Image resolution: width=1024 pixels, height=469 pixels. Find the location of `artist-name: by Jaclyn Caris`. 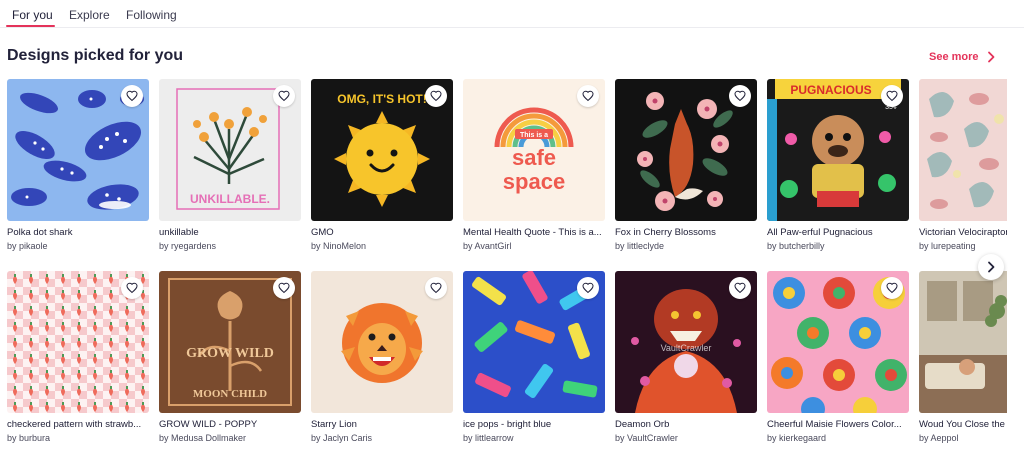

artist-name: by Jaclyn Caris is located at coordinates (382, 438).